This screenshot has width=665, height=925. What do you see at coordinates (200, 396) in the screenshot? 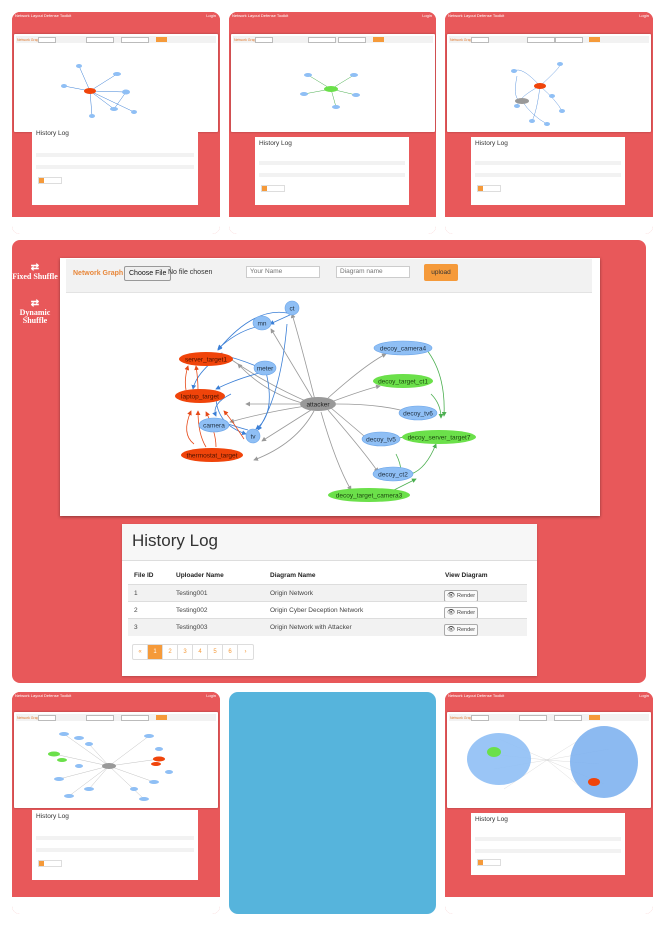
I see `node-laptop-target: laptop_target` at bounding box center [200, 396].